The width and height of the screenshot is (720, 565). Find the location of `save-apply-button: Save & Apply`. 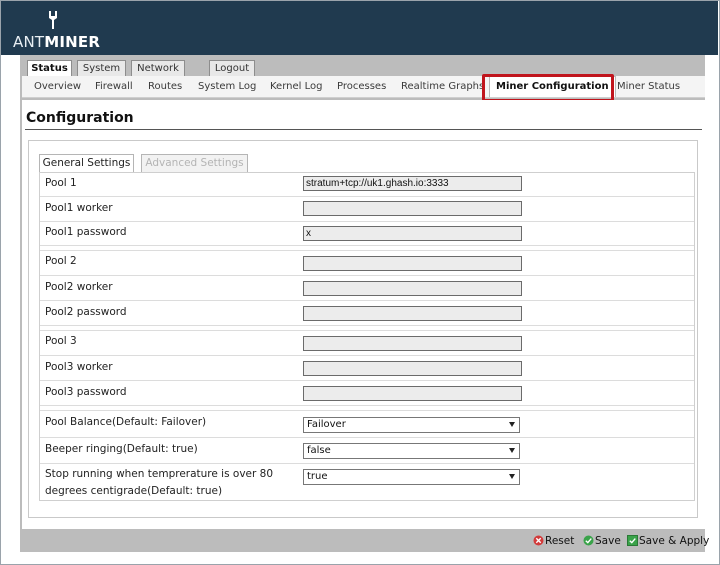

save-apply-button: Save & Apply is located at coordinates (668, 542).